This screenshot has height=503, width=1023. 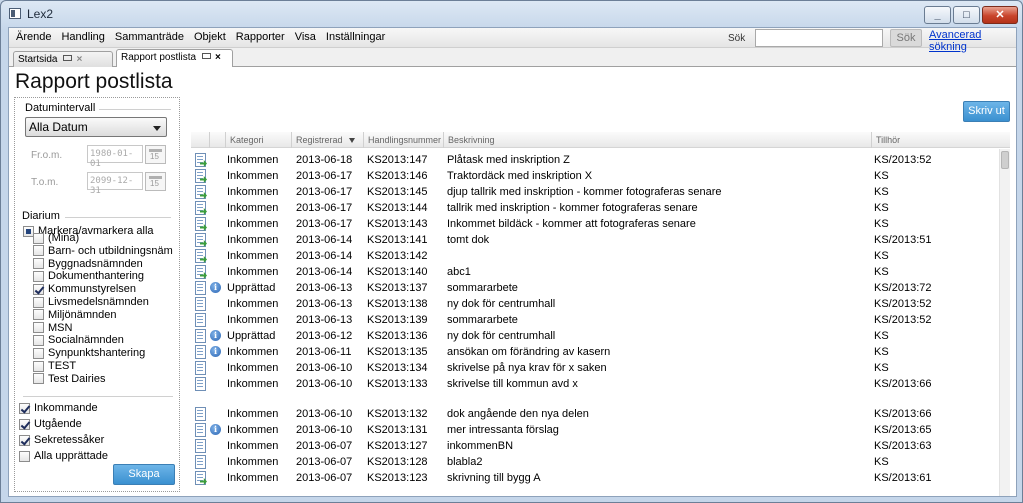 I want to click on column-header-info, so click(x=217, y=140).